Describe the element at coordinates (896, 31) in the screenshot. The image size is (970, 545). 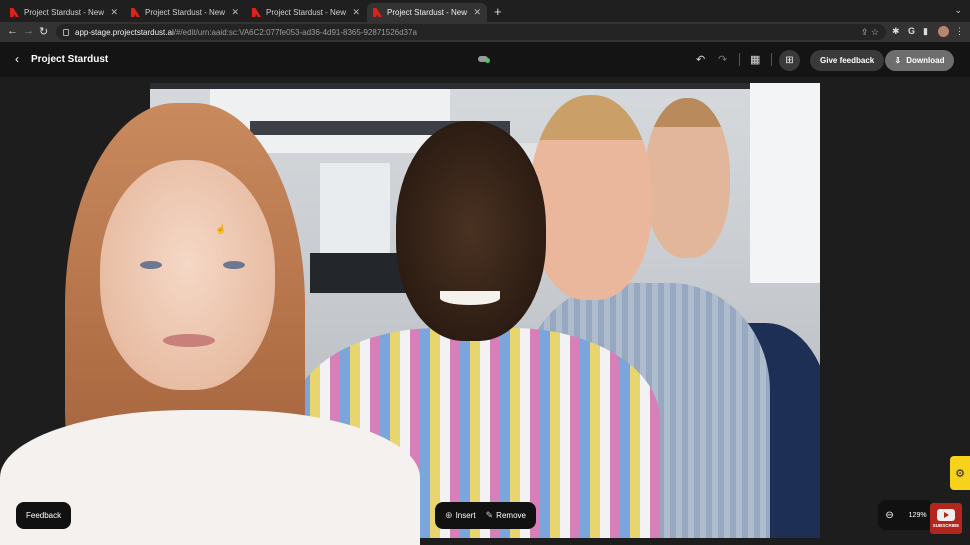
I see `puzzle-extension-icon: ✱` at that location.